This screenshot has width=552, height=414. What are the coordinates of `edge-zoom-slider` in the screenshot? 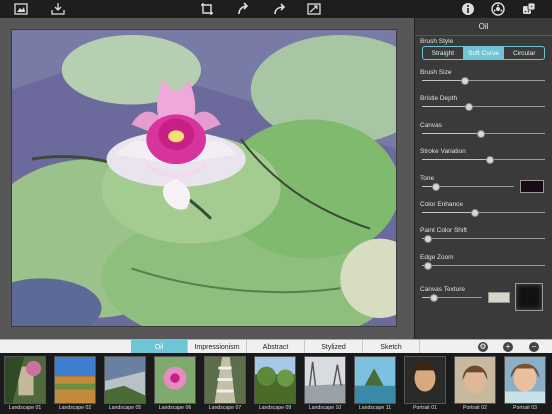 It's located at (483, 266).